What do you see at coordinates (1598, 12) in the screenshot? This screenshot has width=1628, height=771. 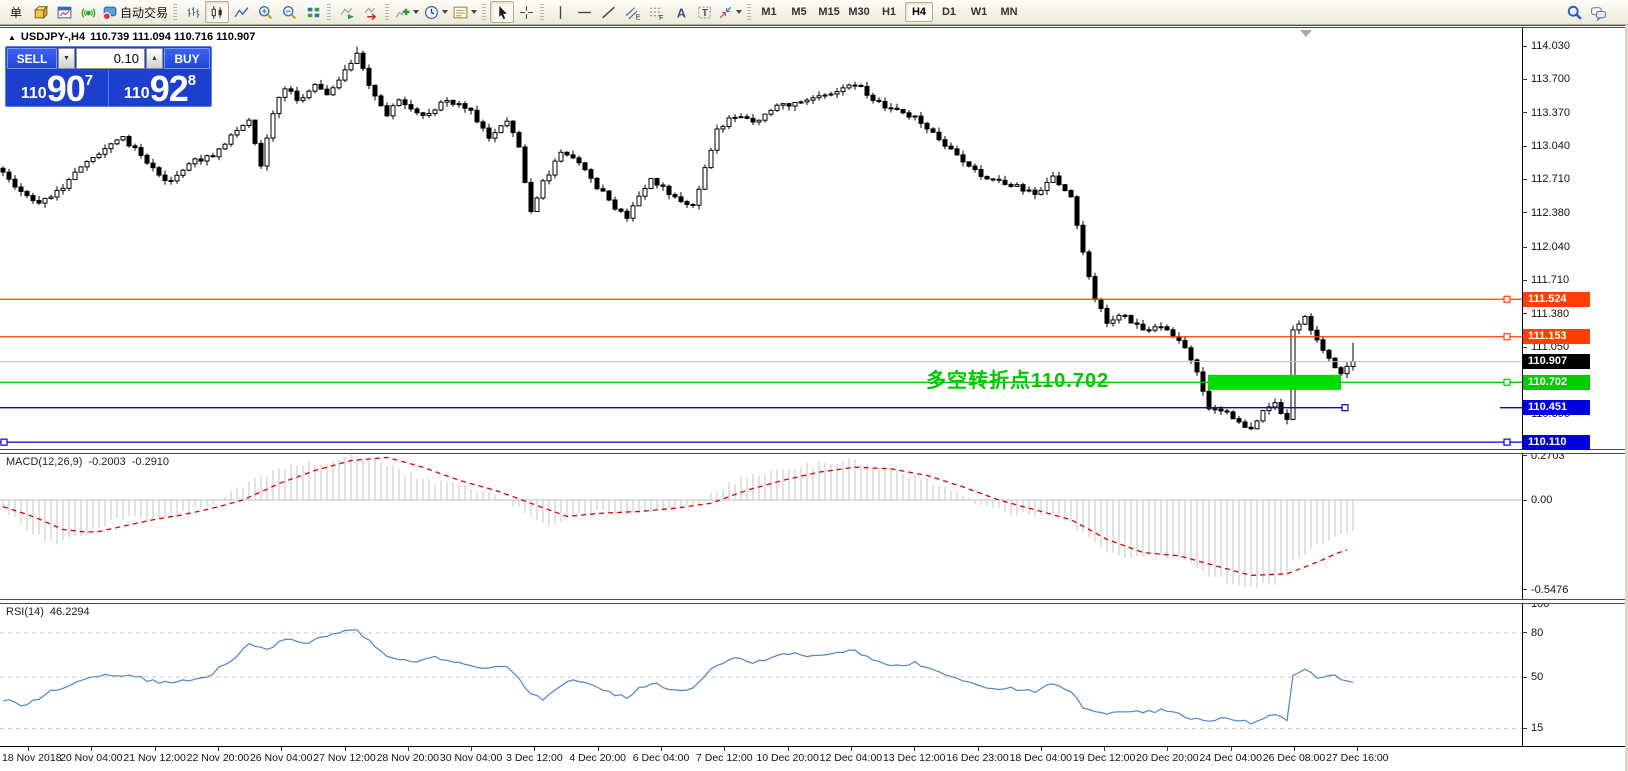 I see `chat-button` at bounding box center [1598, 12].